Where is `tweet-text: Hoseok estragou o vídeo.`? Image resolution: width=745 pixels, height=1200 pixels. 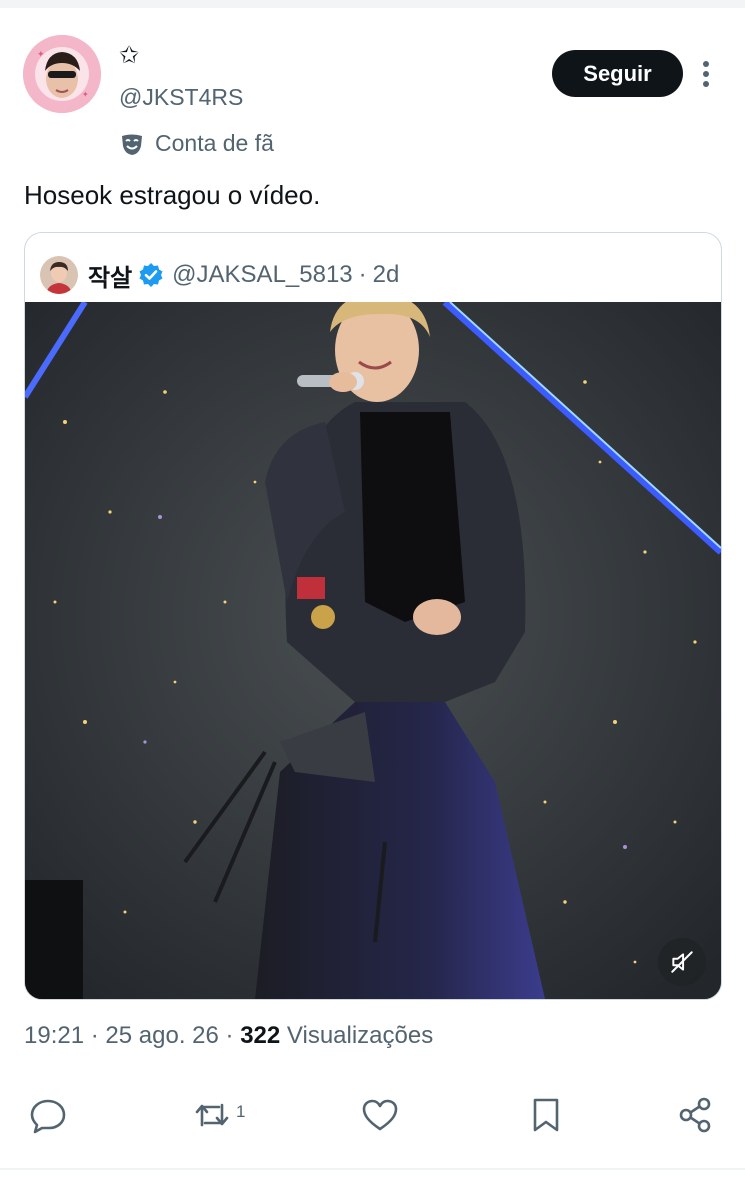 tweet-text: Hoseok estragou o vídeo. is located at coordinates (172, 195).